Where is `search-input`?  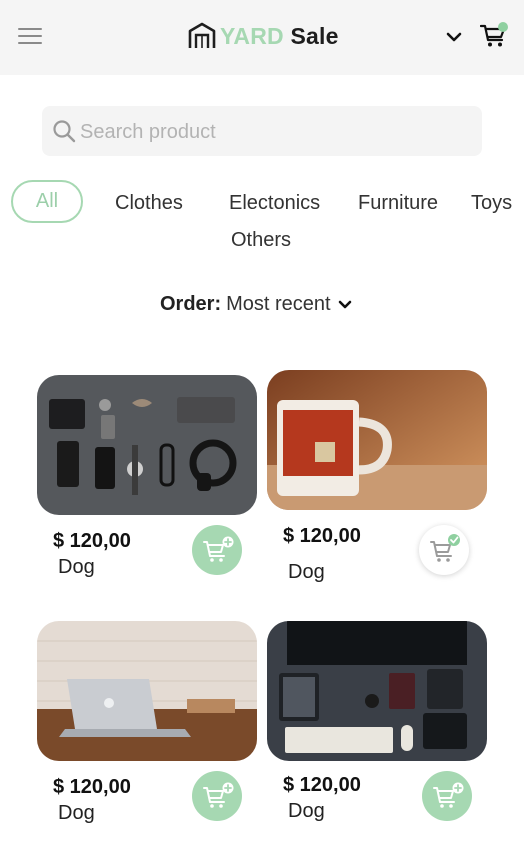
search-input is located at coordinates (275, 132).